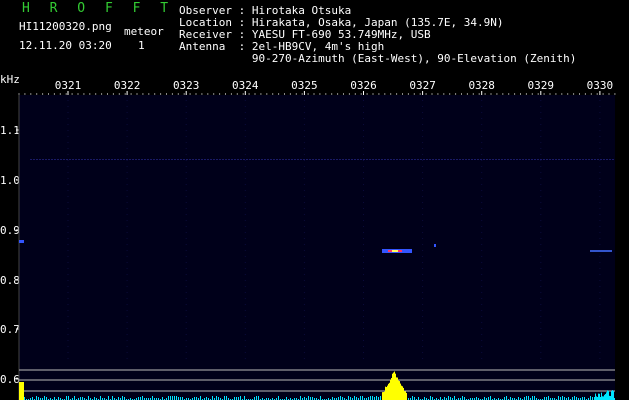  Describe the element at coordinates (422, 85) in the screenshot. I see `x-tick-label: 0327` at that location.